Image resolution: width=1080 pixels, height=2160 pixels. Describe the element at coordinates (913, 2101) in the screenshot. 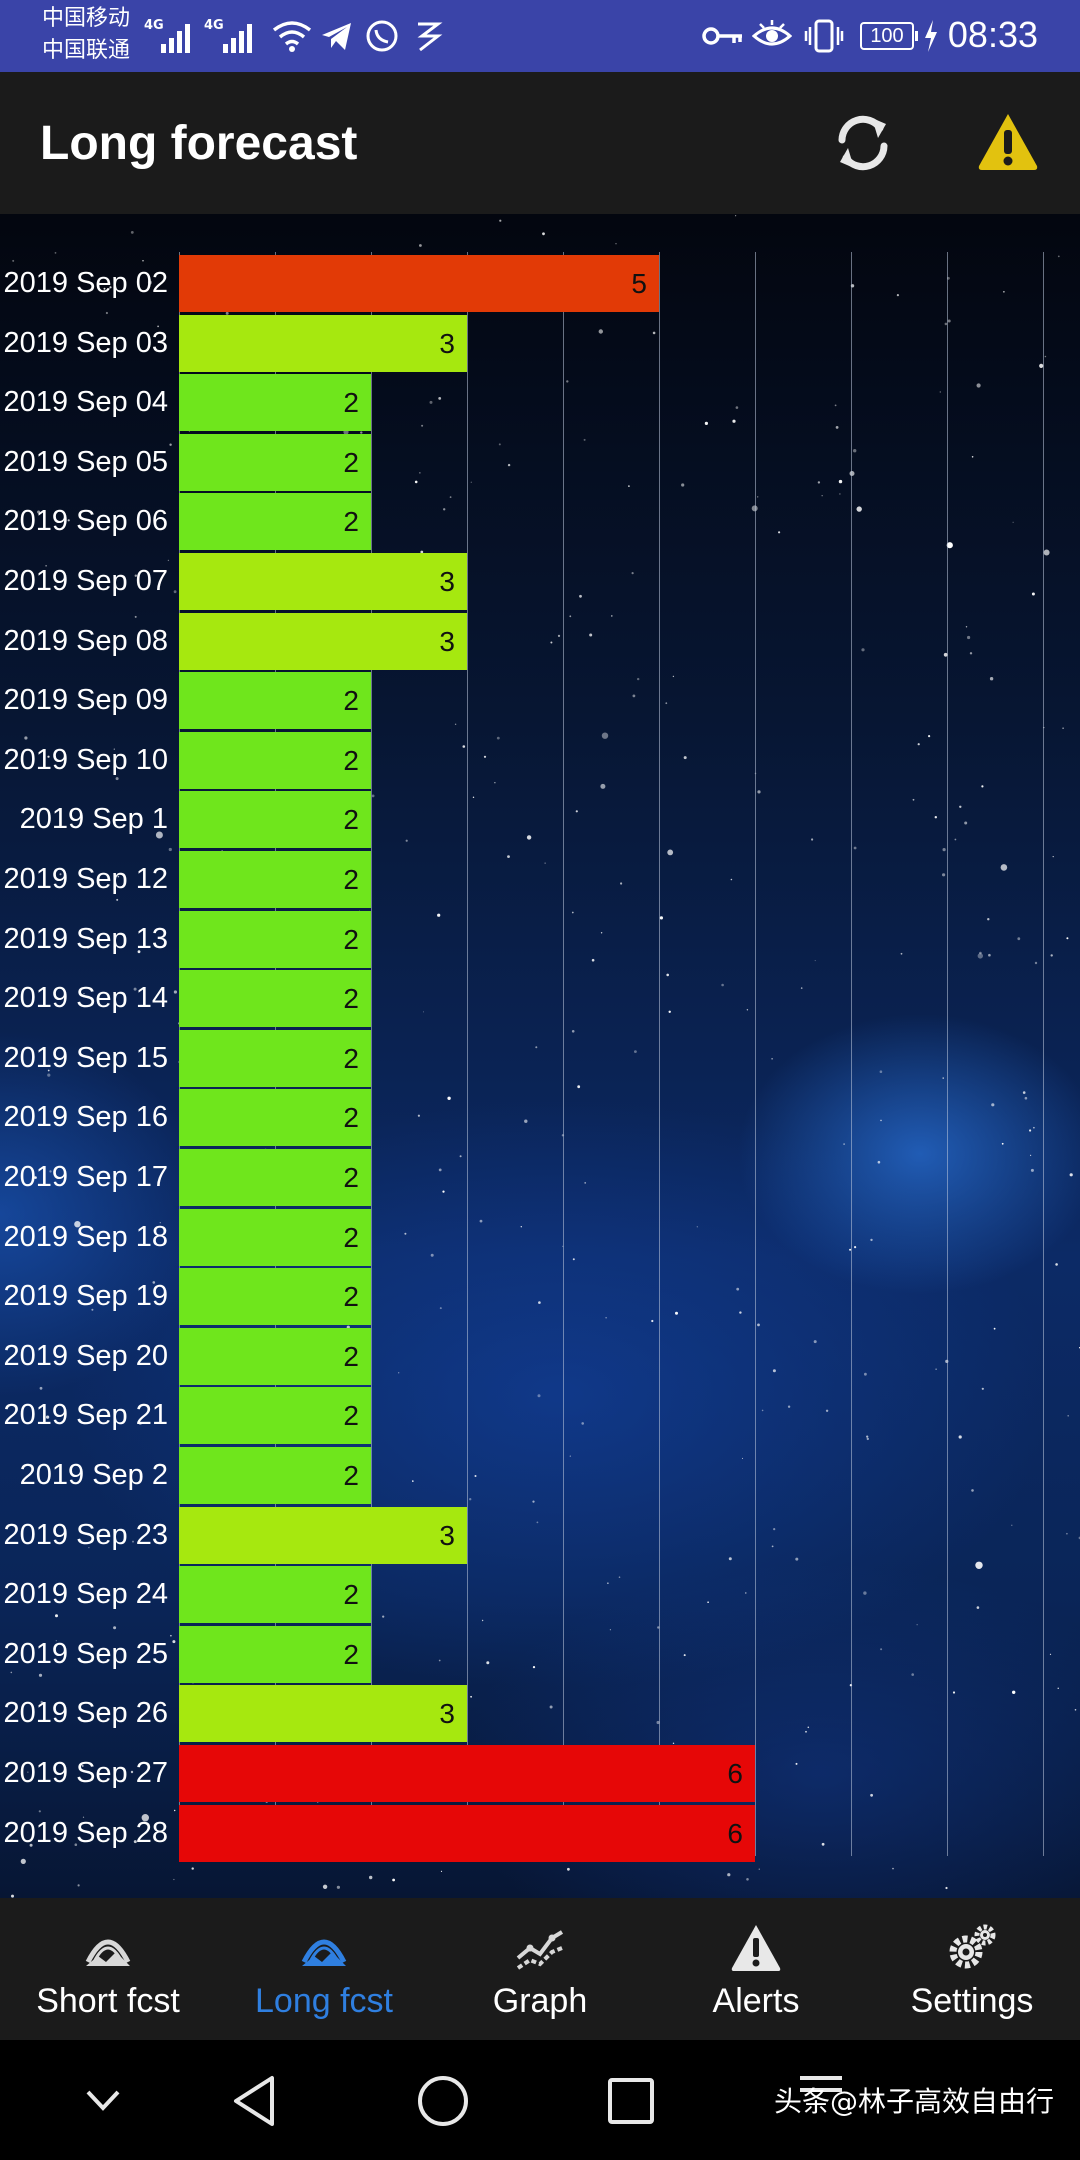

I see `watermark: 头条@林子高效自由行` at that location.